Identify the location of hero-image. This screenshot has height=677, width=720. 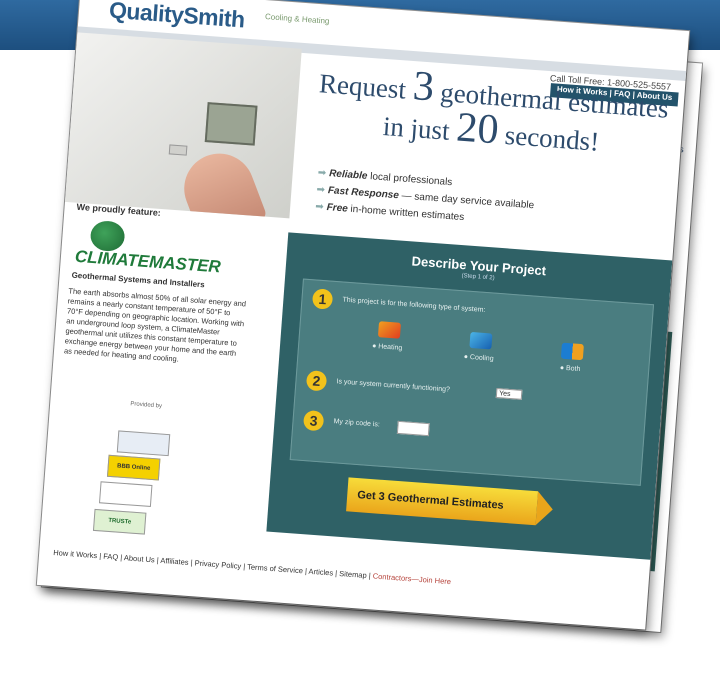
(183, 125).